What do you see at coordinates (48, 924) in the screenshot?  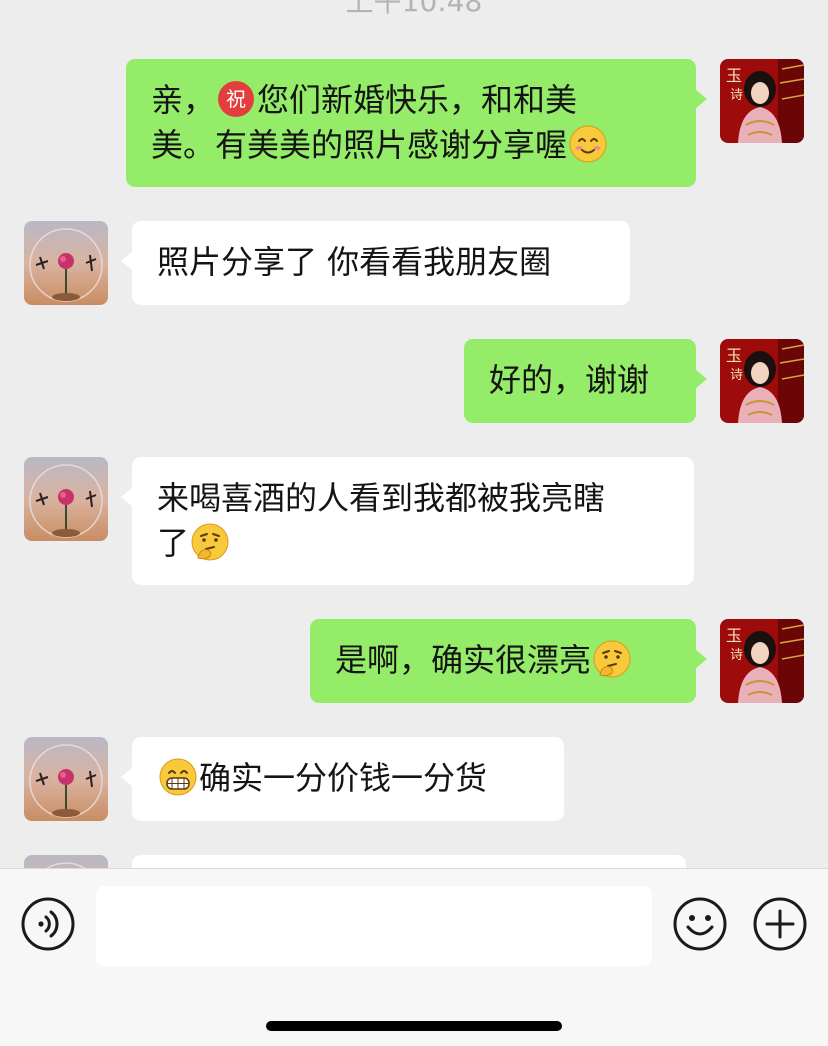 I see `voice-icon` at bounding box center [48, 924].